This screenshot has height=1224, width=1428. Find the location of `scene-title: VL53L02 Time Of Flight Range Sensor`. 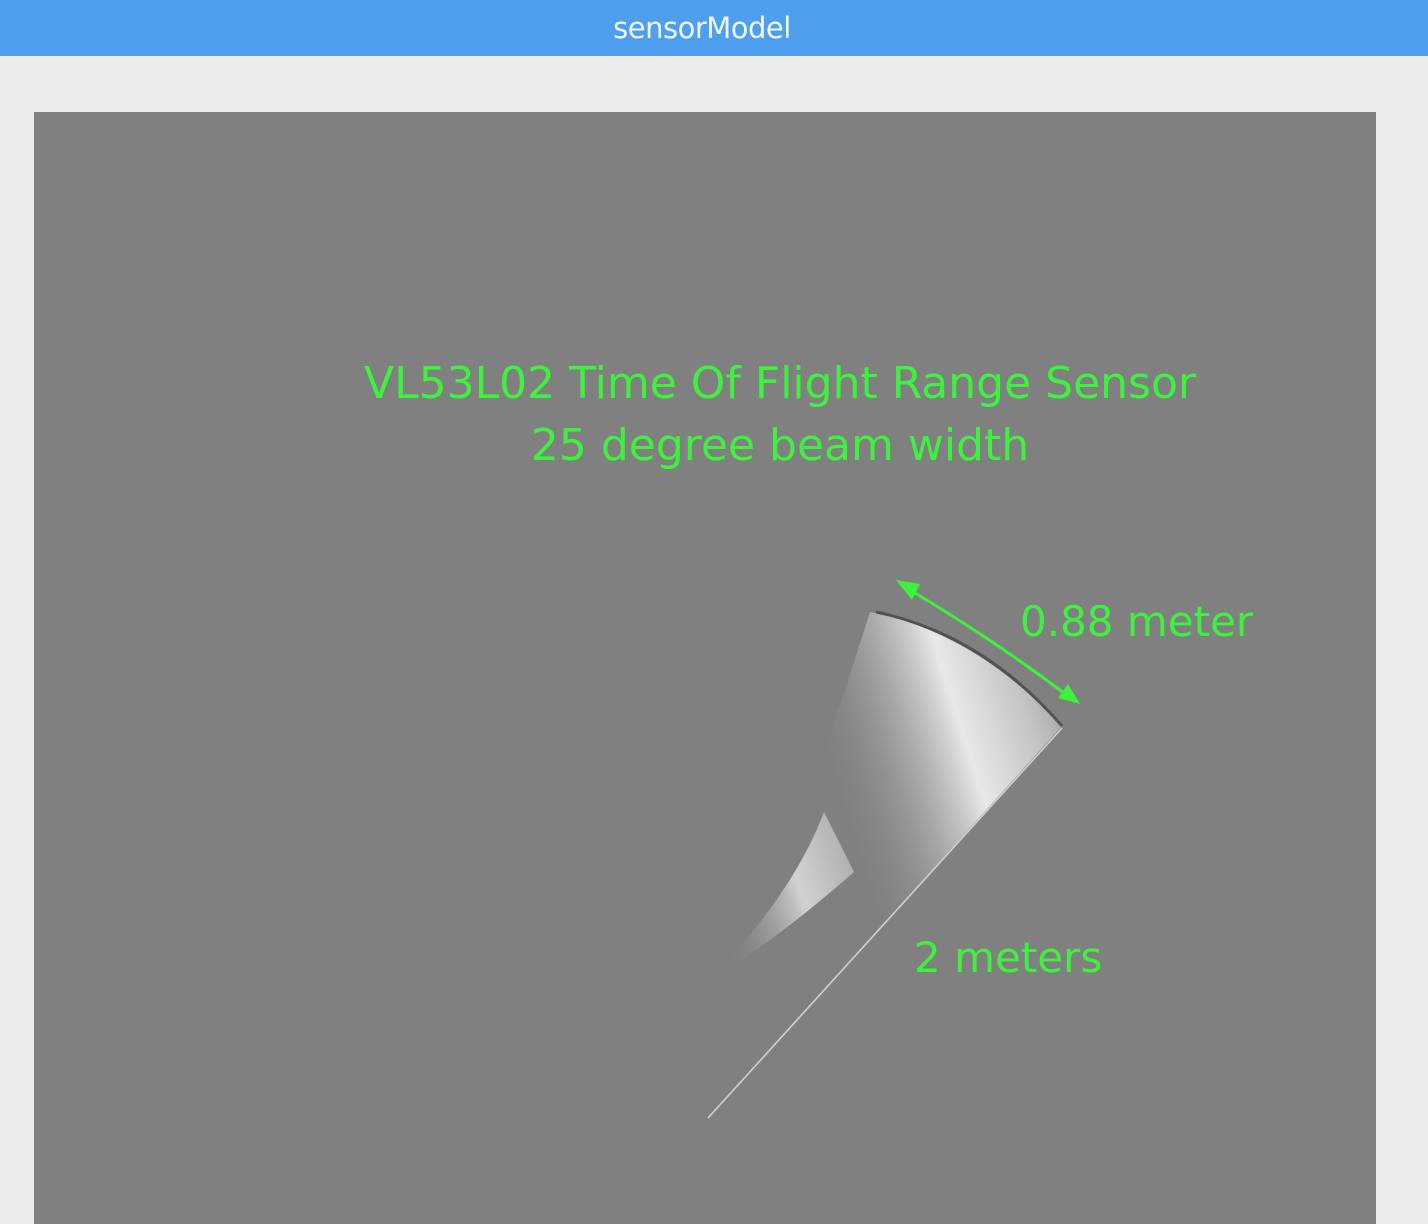

scene-title: VL53L02 Time Of Flight Range Sensor is located at coordinates (780, 383).